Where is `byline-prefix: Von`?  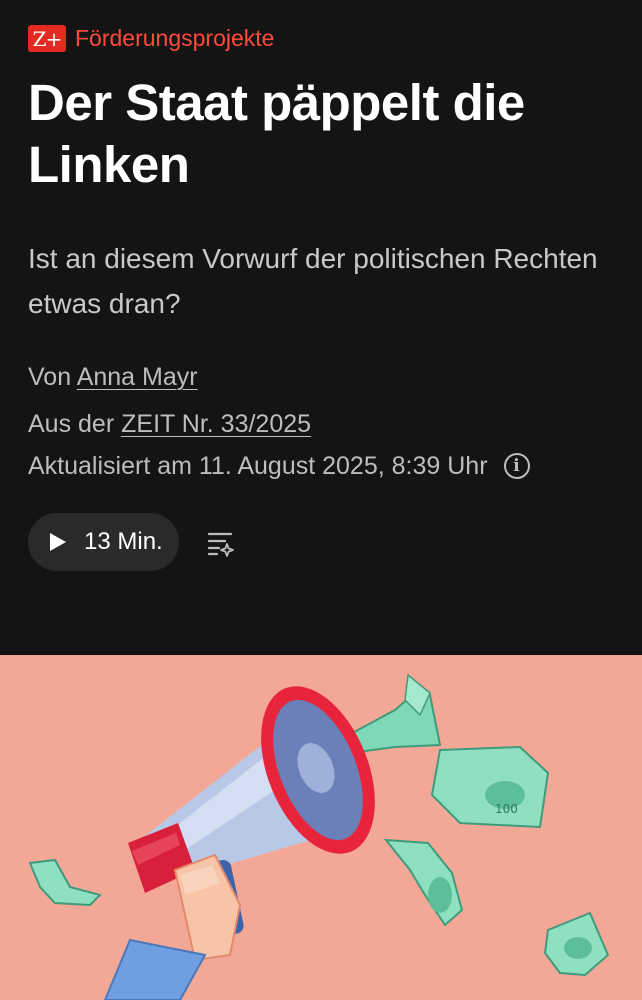
byline-prefix: Von is located at coordinates (50, 377).